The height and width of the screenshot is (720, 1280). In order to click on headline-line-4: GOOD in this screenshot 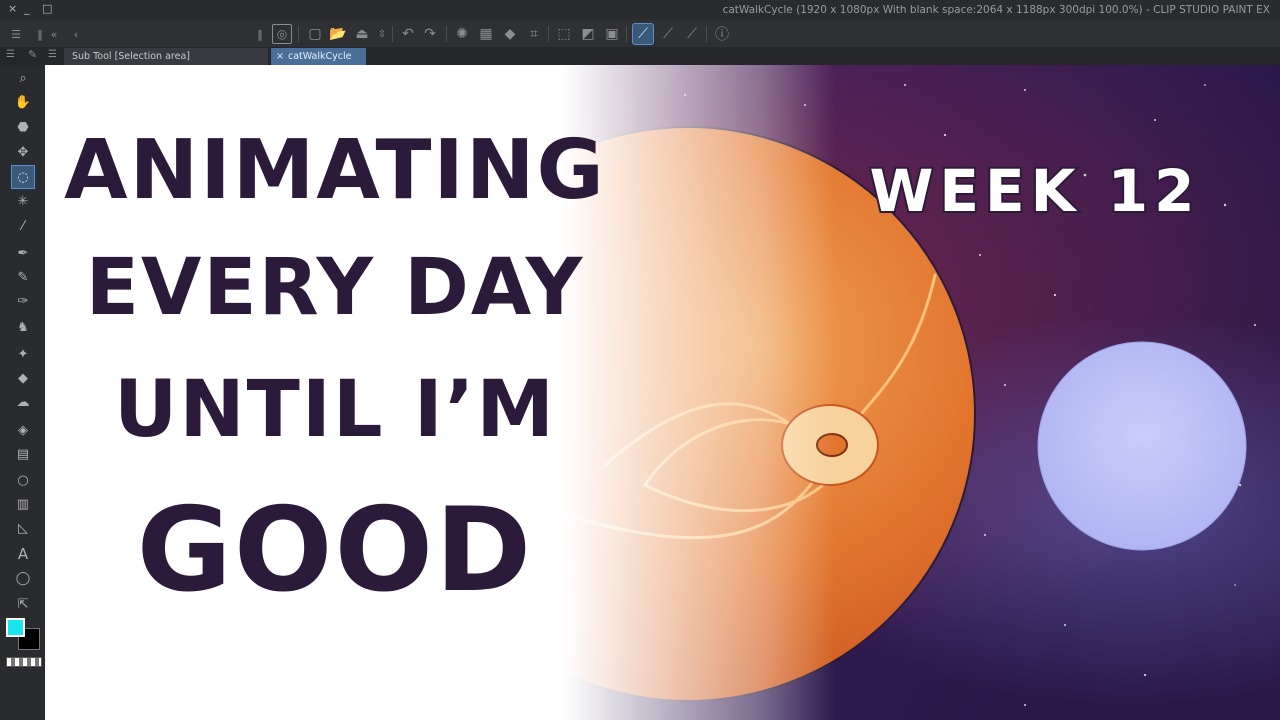, I will do `click(335, 550)`.